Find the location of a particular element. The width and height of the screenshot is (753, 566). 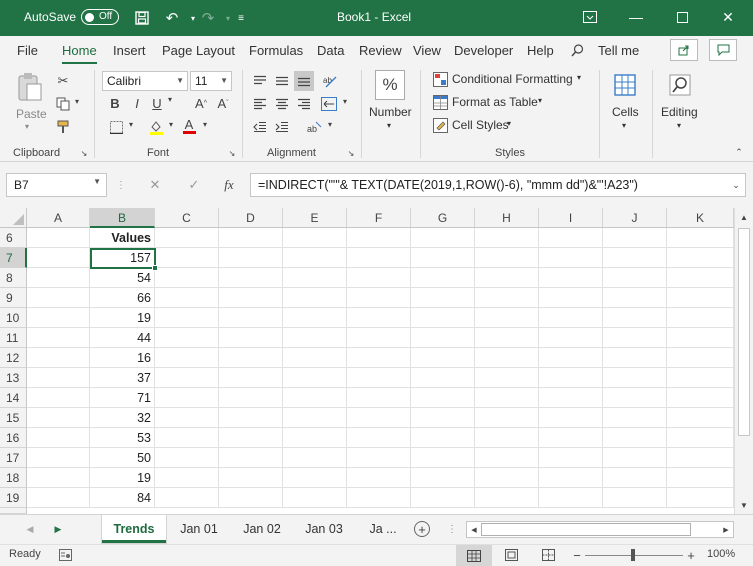

format-as-table-icon is located at coordinates (440, 102).